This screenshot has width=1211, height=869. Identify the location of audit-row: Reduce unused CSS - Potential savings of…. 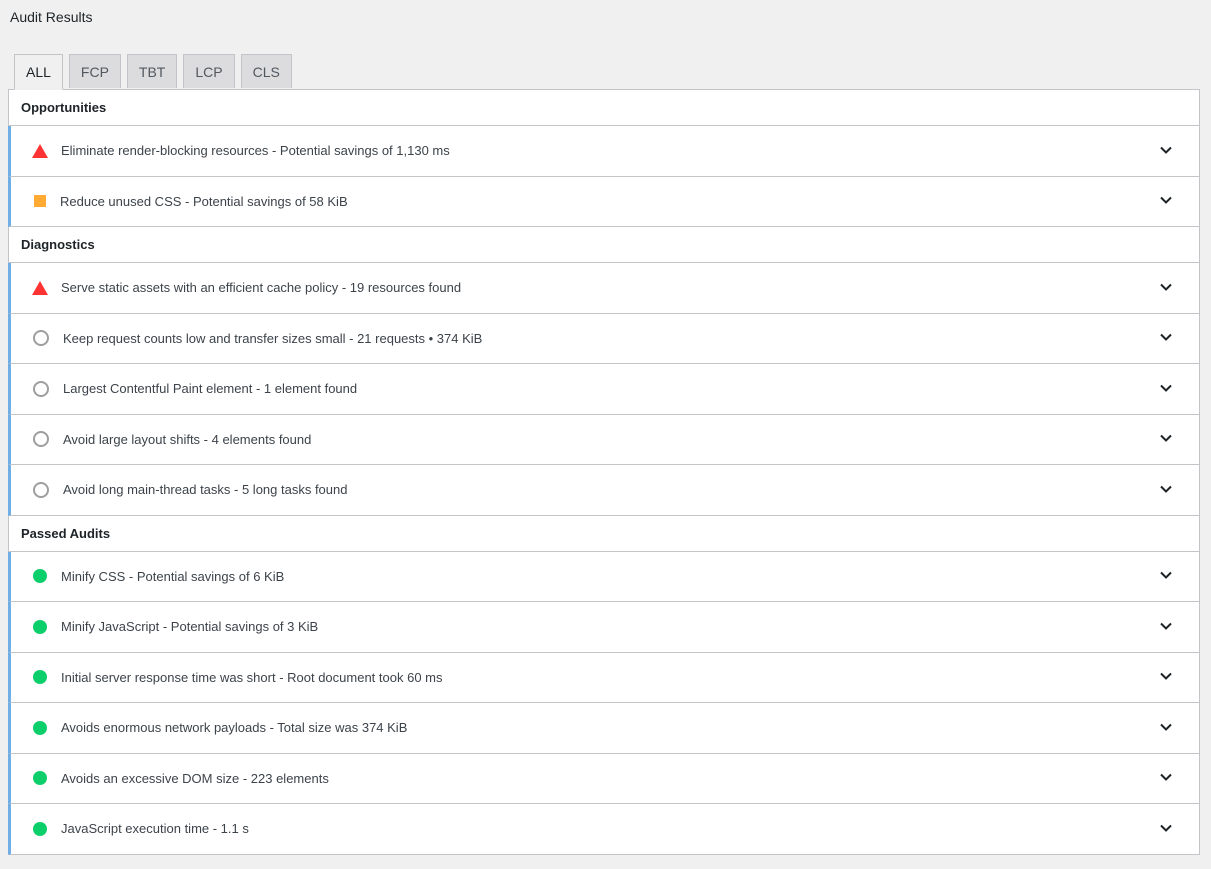
(604, 201).